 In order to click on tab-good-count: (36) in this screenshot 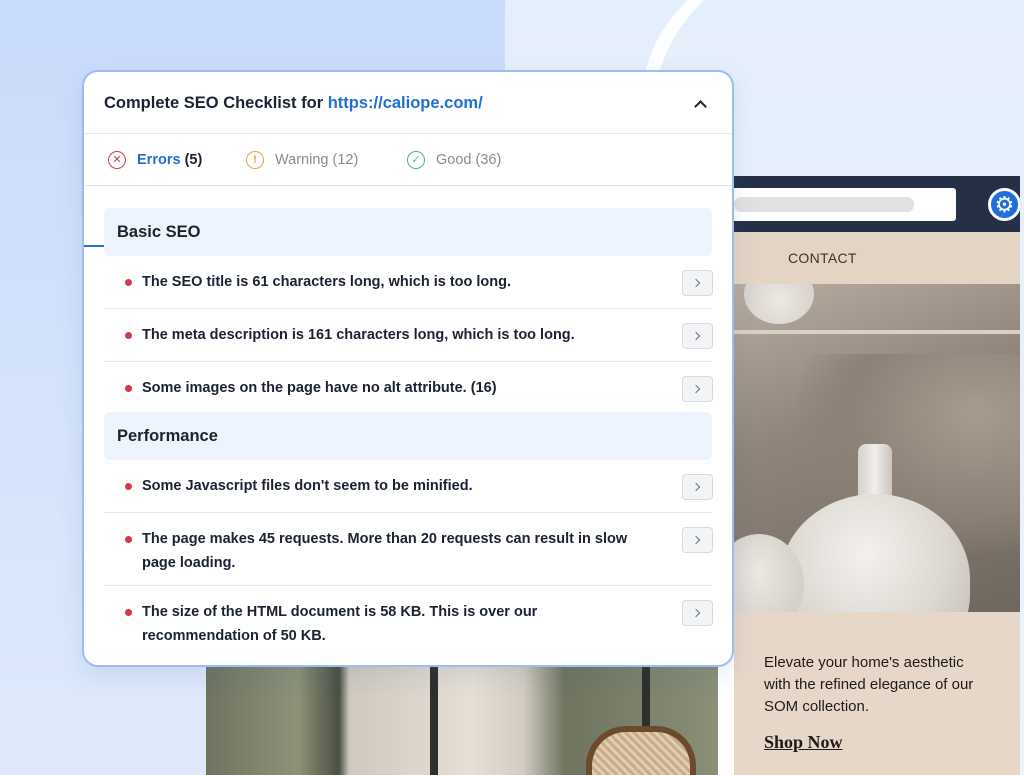, I will do `click(488, 160)`.